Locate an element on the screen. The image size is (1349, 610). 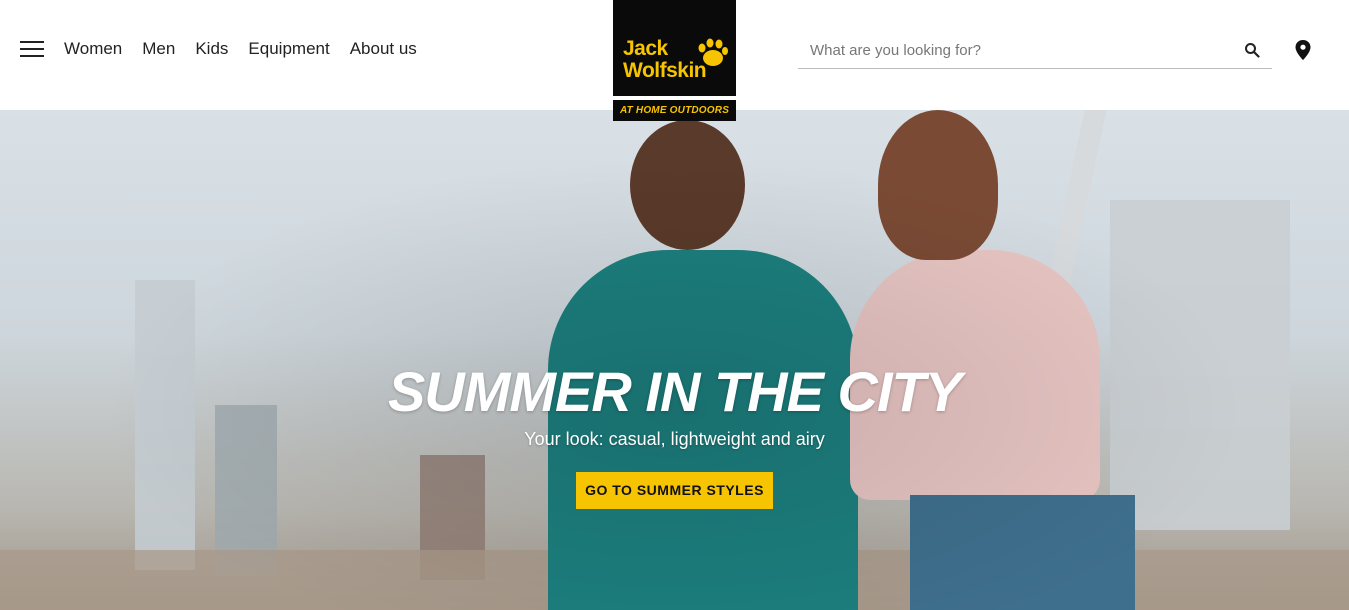
nav-item-kids: Kids is located at coordinates (211, 49).